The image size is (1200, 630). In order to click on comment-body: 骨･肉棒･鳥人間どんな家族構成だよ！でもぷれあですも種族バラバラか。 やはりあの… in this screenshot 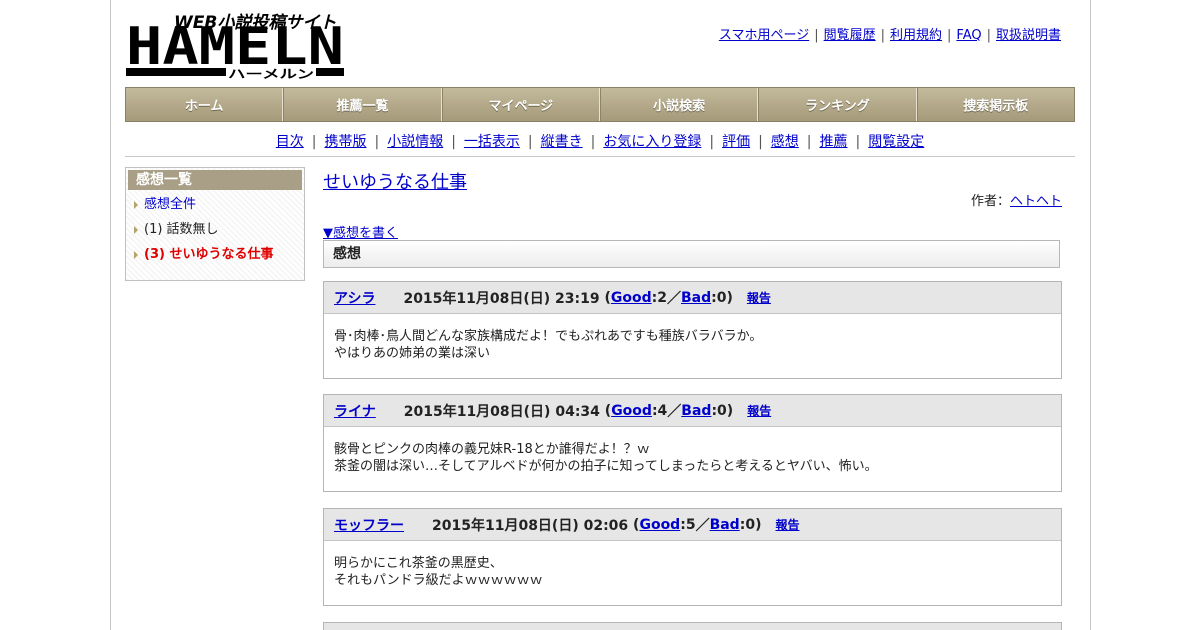, I will do `click(692, 346)`.